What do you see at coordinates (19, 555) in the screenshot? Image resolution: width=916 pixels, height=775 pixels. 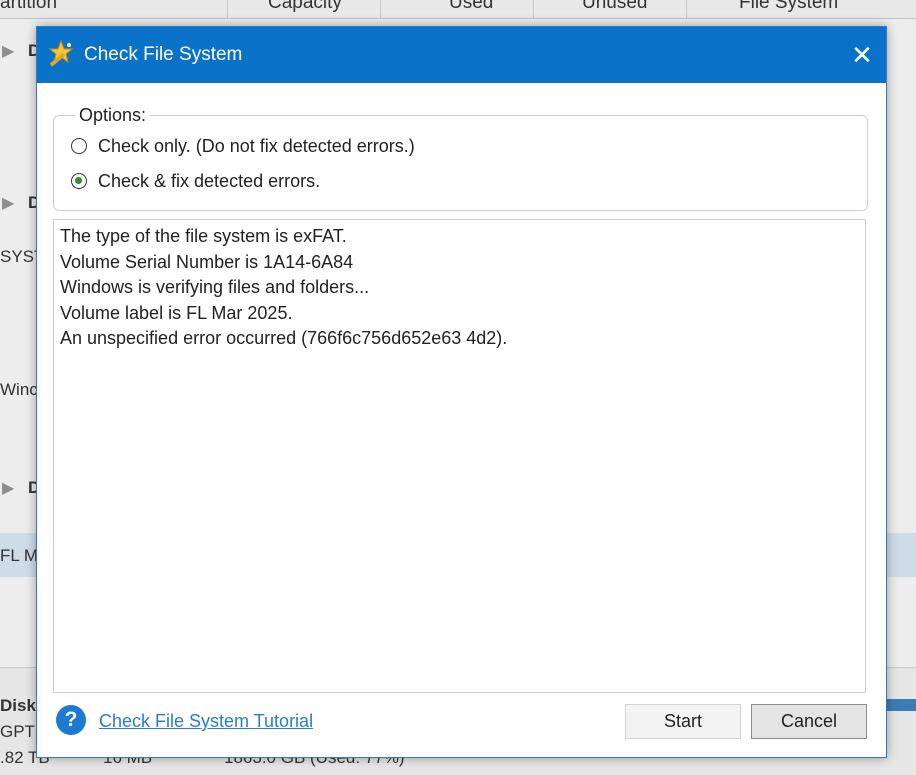 I see `partition-row-label: FL M` at bounding box center [19, 555].